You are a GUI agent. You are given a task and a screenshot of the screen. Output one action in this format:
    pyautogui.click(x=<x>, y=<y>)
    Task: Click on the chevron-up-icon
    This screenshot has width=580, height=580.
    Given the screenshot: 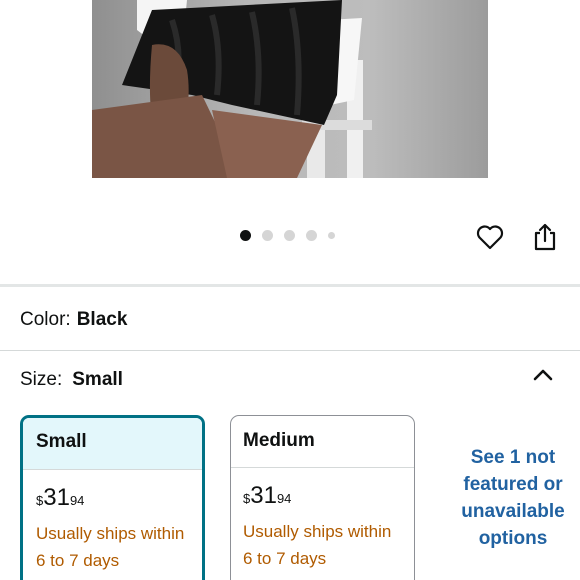 What is the action you would take?
    pyautogui.click(x=543, y=375)
    